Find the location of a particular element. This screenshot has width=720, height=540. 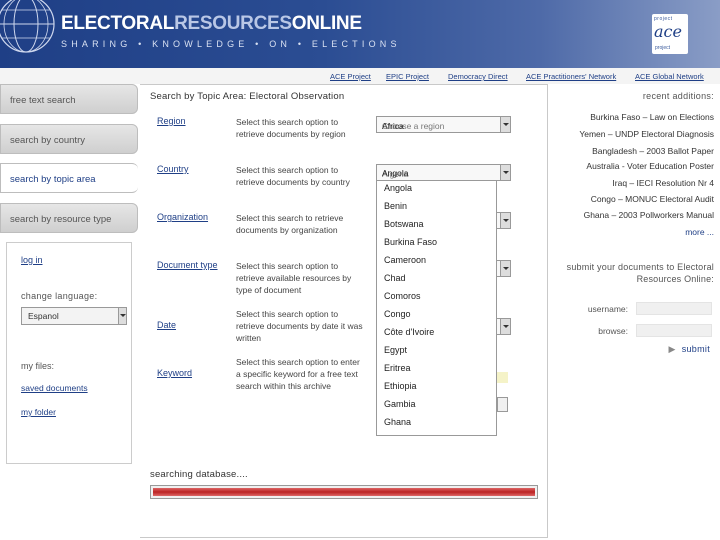

link-ace-project: ACE Project is located at coordinates (350, 76).